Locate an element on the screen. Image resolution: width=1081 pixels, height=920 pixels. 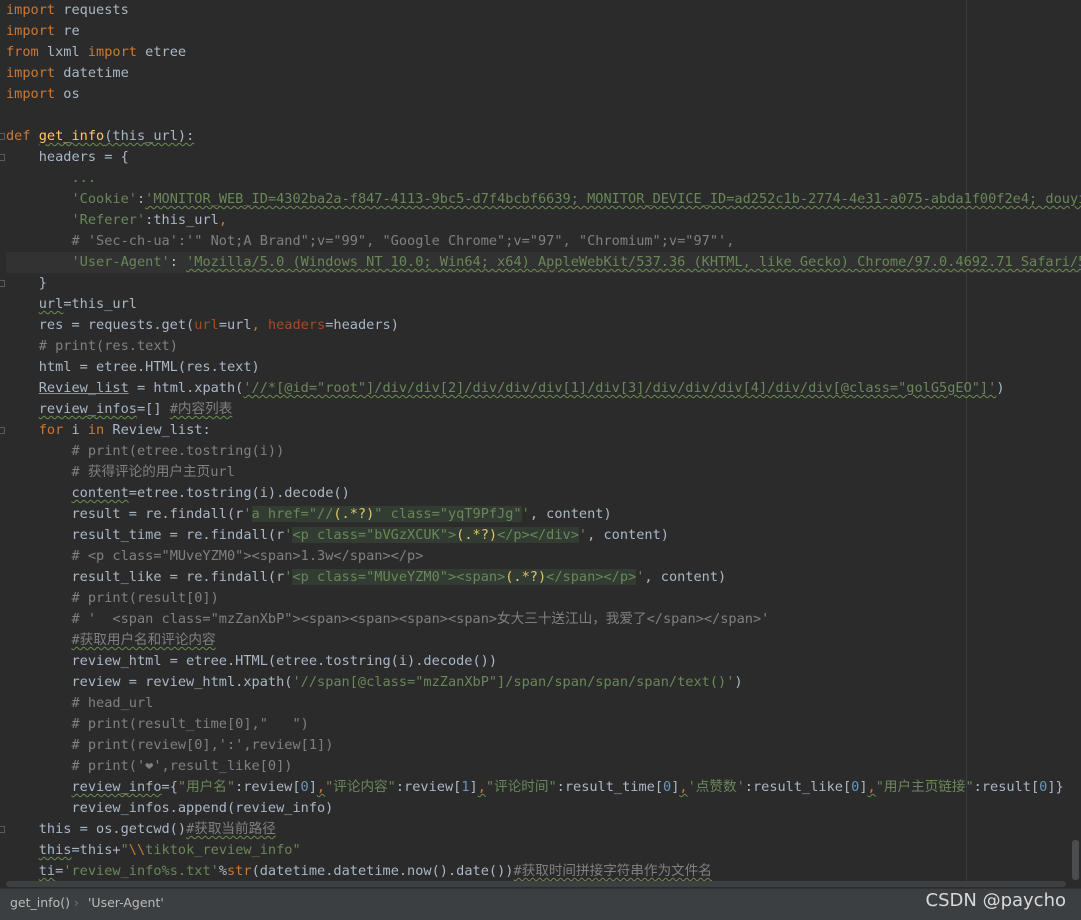
code-line: html = etree.HTML(res.text) is located at coordinates (543, 367).